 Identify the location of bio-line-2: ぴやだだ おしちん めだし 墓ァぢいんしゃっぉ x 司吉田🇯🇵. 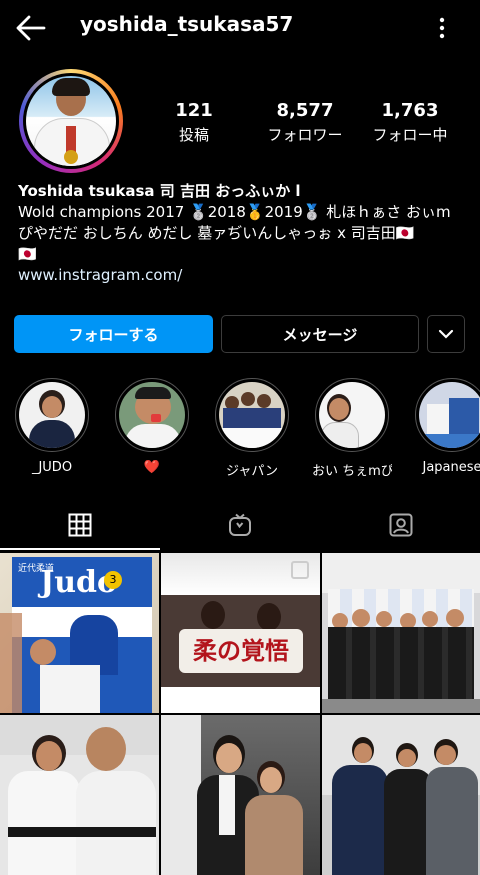
(216, 233).